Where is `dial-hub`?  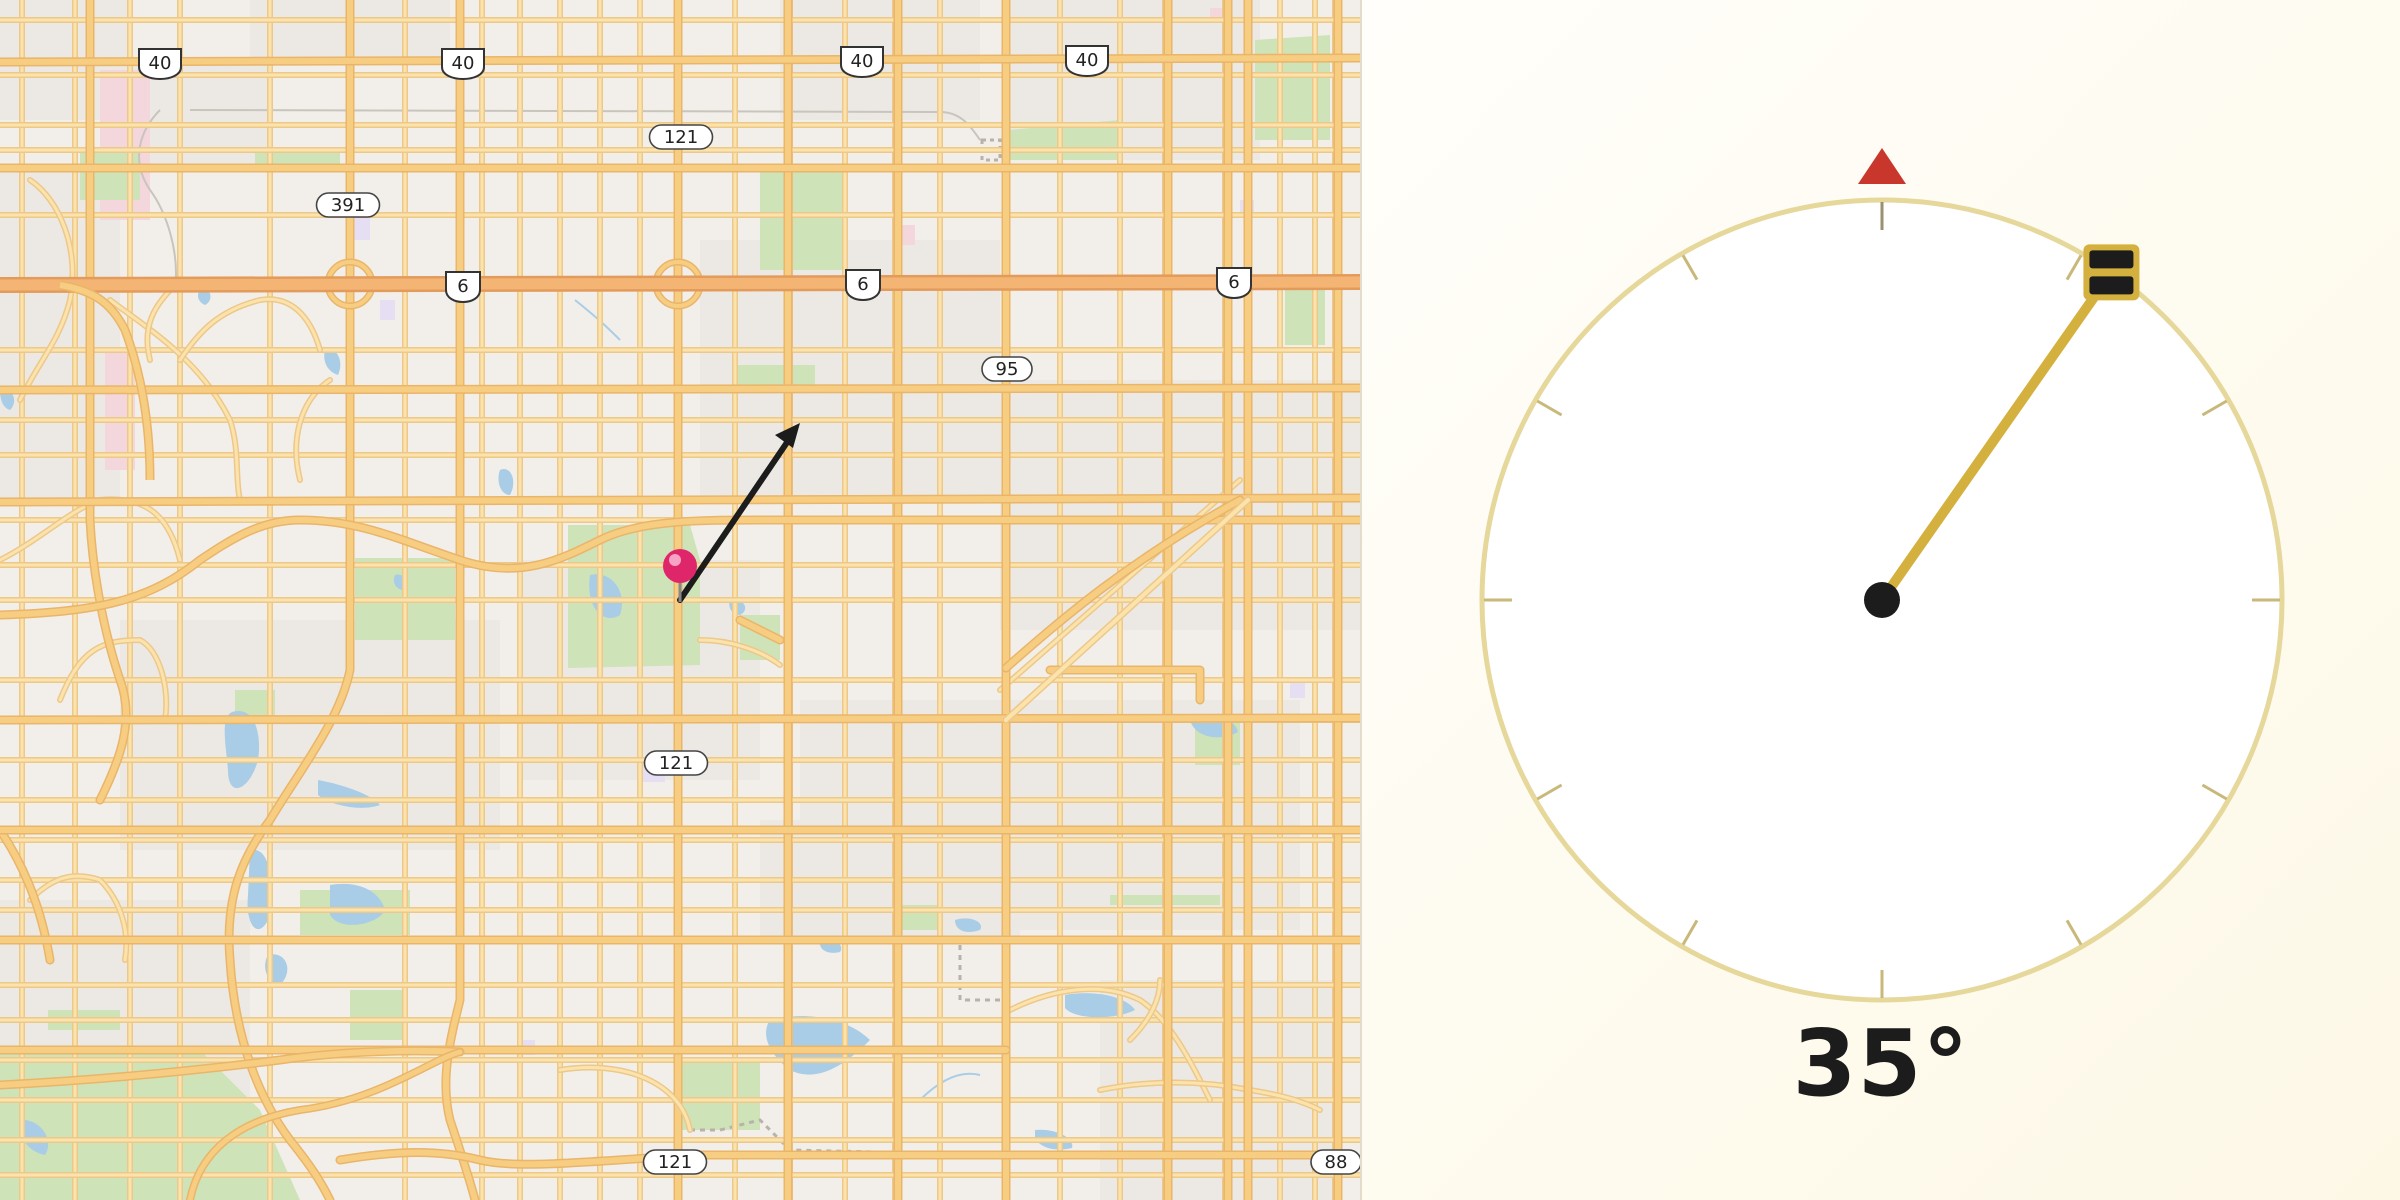 dial-hub is located at coordinates (1882, 600).